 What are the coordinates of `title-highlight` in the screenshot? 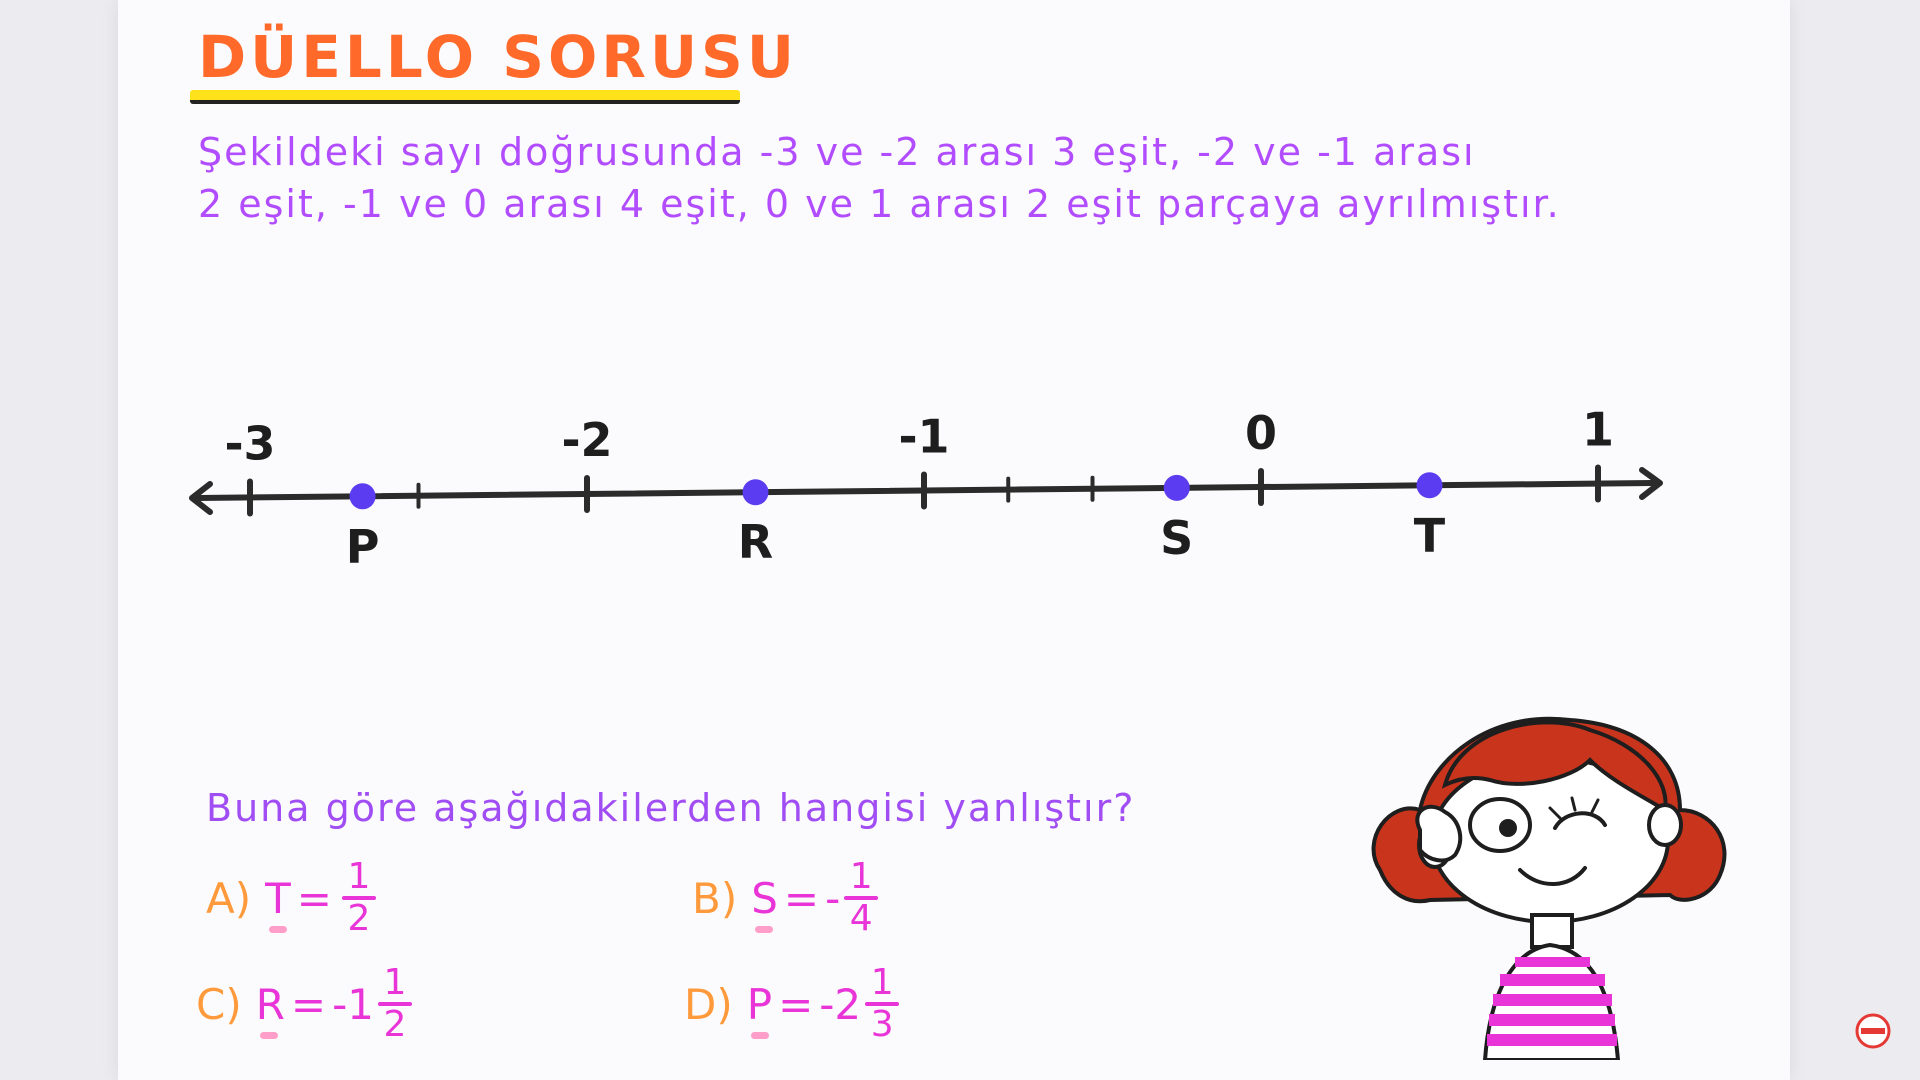 It's located at (465, 97).